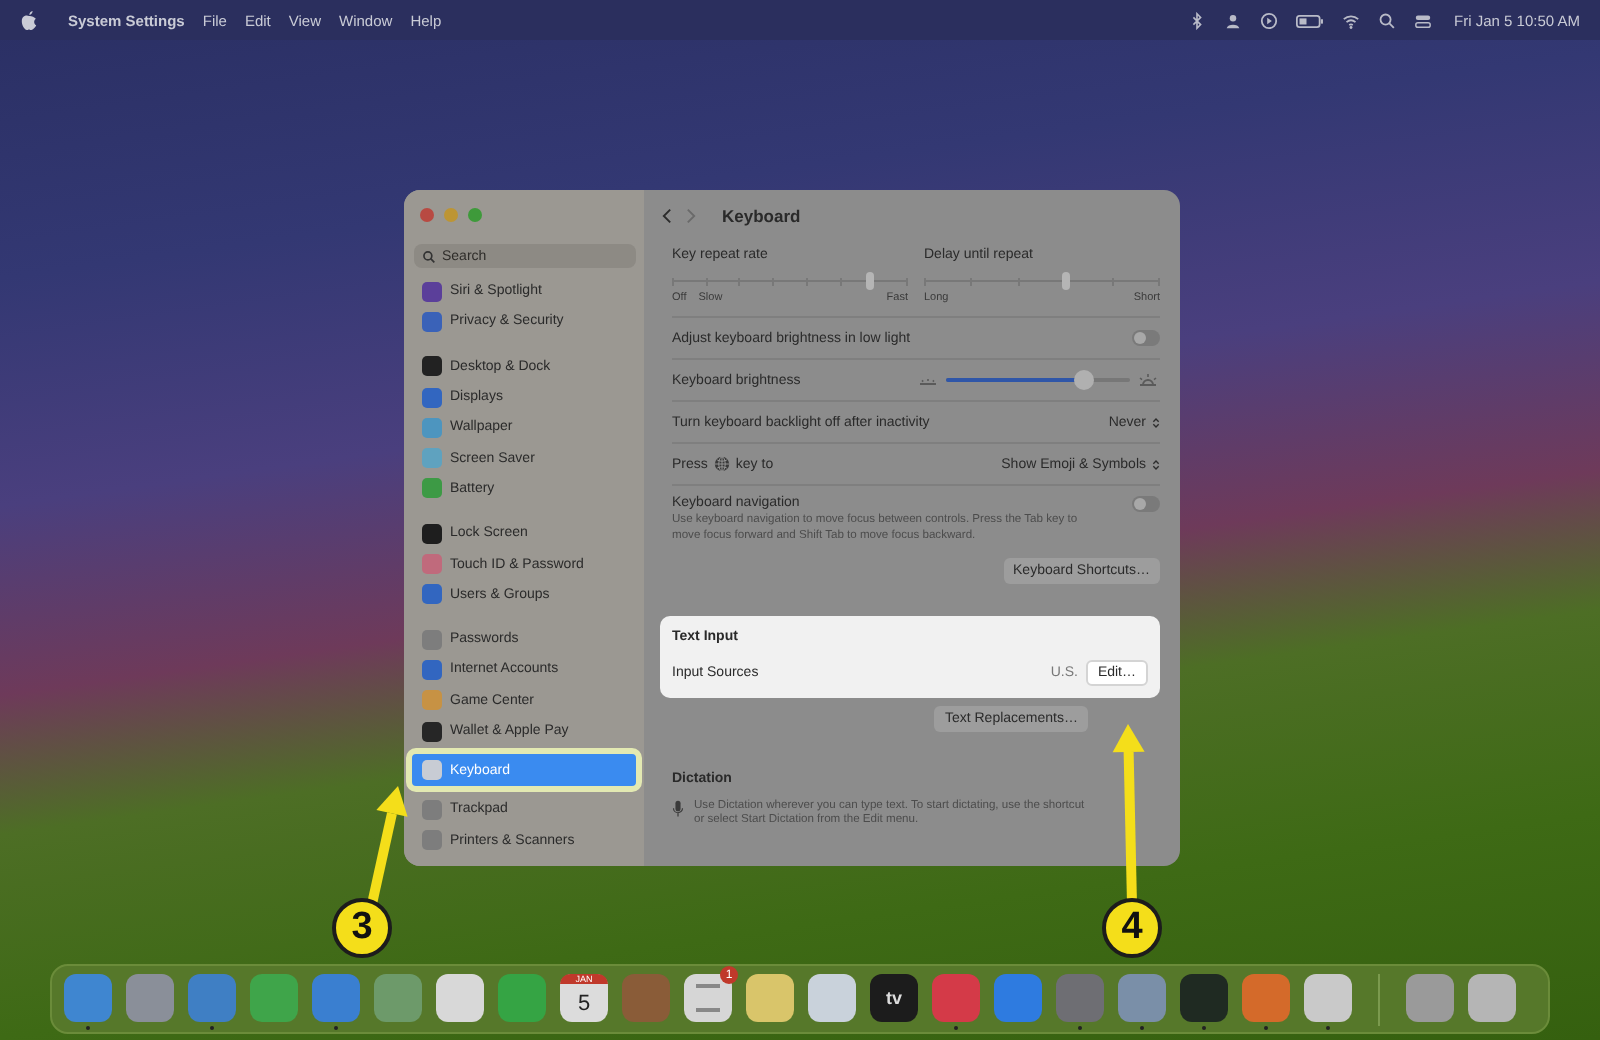 The image size is (1600, 1040). I want to click on battery-icon, so click(1310, 20).